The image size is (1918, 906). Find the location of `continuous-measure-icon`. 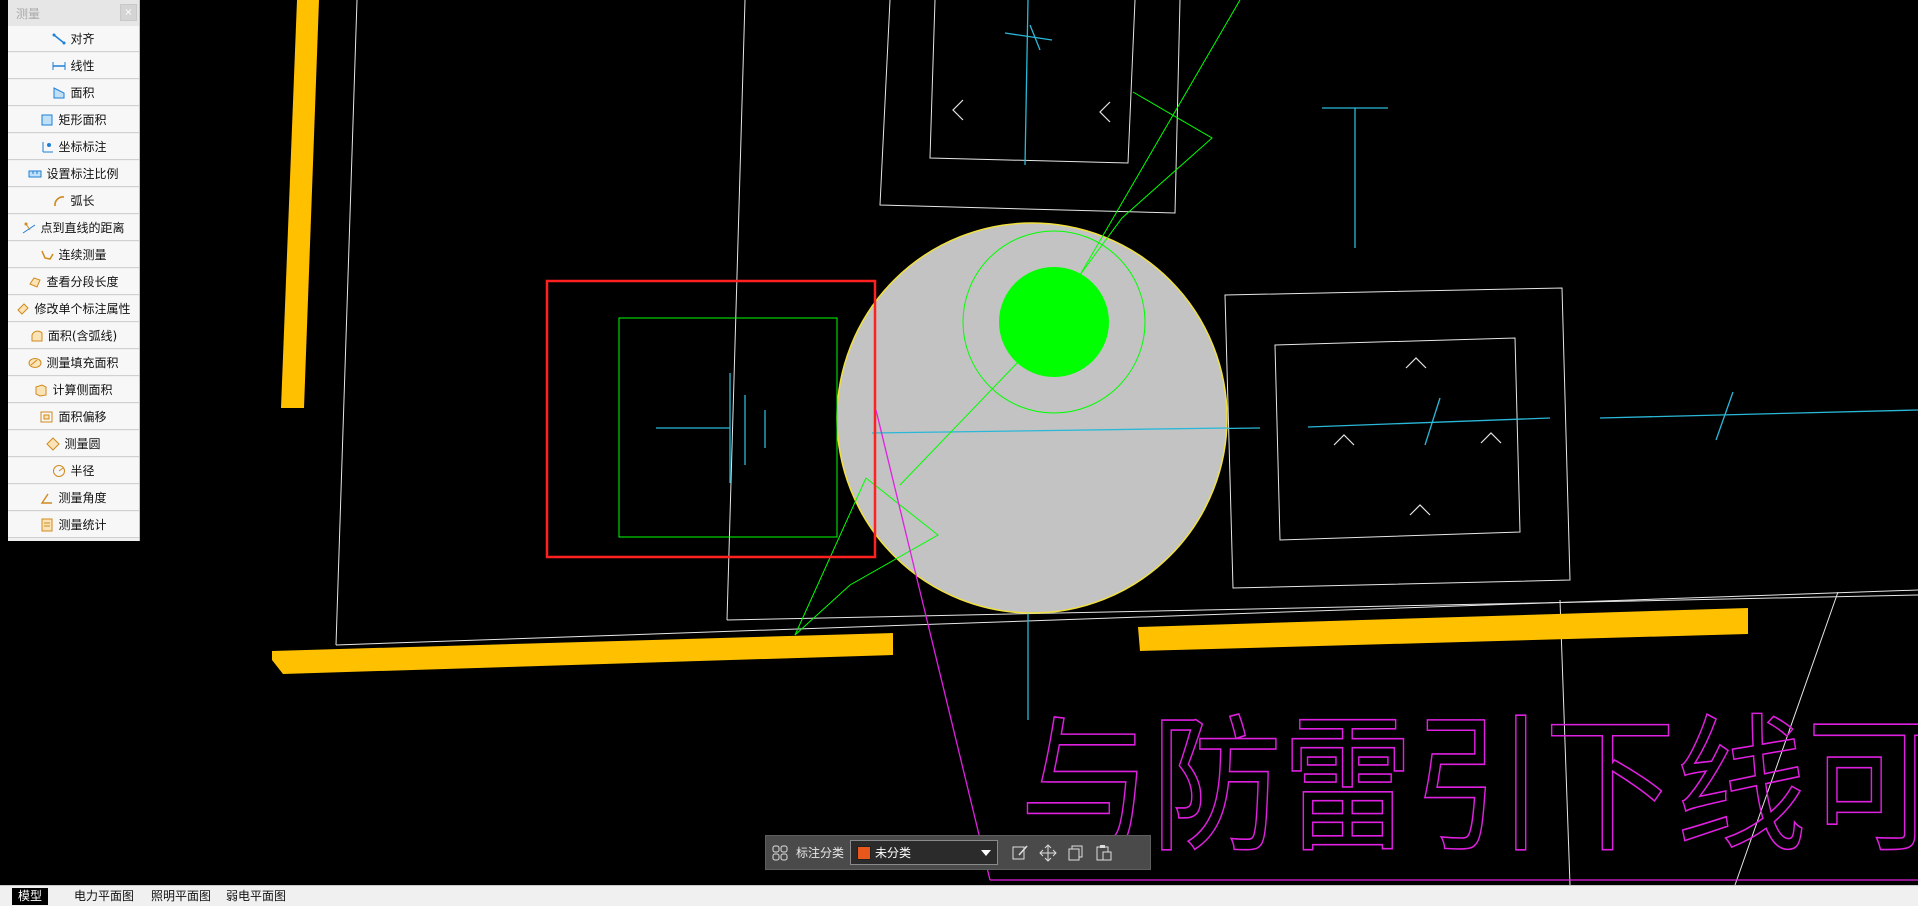

continuous-measure-icon is located at coordinates (47, 255).